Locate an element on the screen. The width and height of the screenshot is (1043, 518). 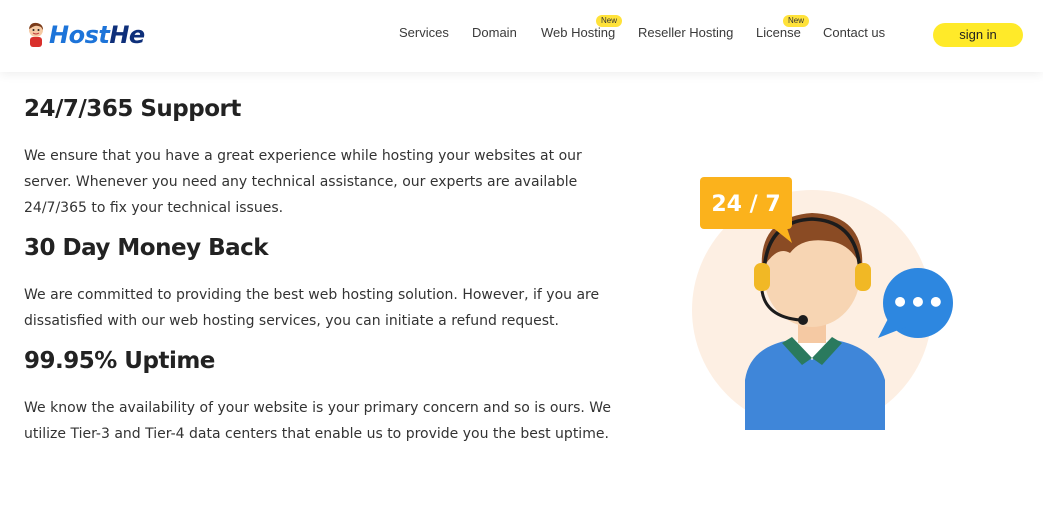
feature-title: 24/7/365 Support is located at coordinates (132, 109).